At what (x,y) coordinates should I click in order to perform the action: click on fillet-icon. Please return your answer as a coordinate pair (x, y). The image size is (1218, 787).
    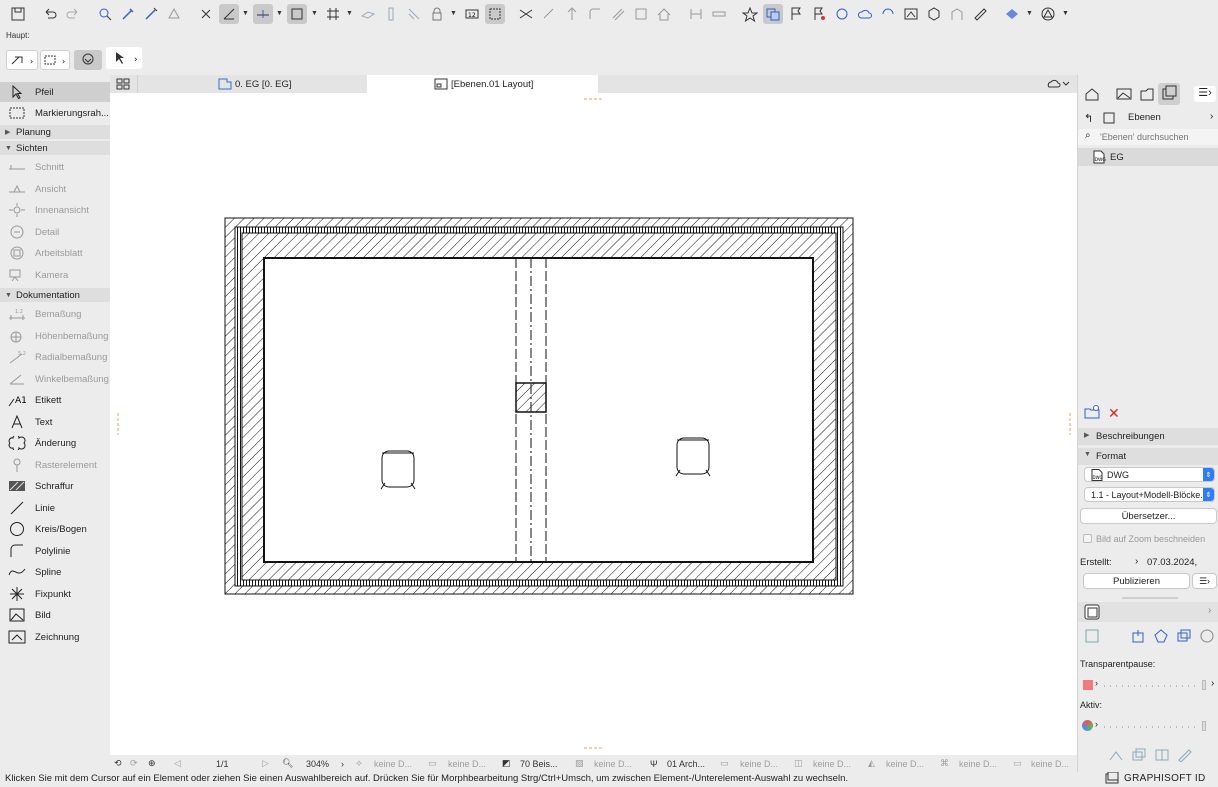
    Looking at the image, I should click on (595, 14).